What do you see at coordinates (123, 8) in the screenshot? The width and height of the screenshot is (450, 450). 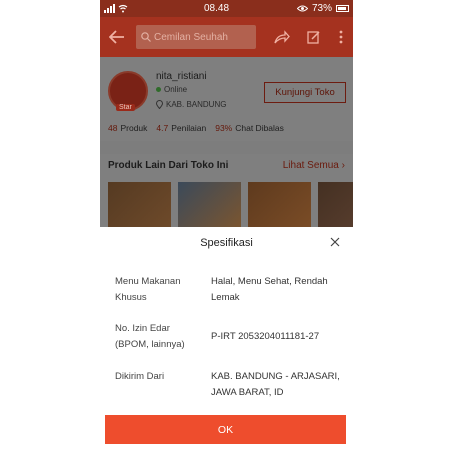 I see `wifi-icon` at bounding box center [123, 8].